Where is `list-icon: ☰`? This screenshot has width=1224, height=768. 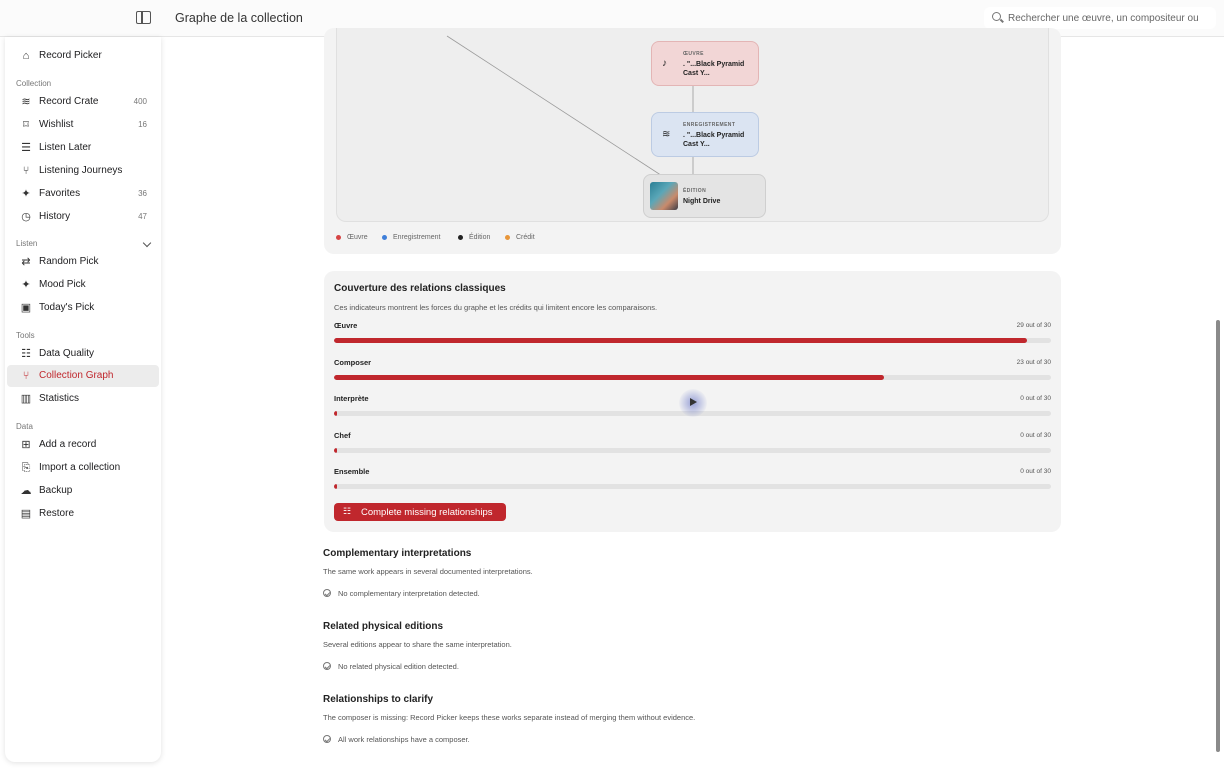 list-icon: ☰ is located at coordinates (26, 148).